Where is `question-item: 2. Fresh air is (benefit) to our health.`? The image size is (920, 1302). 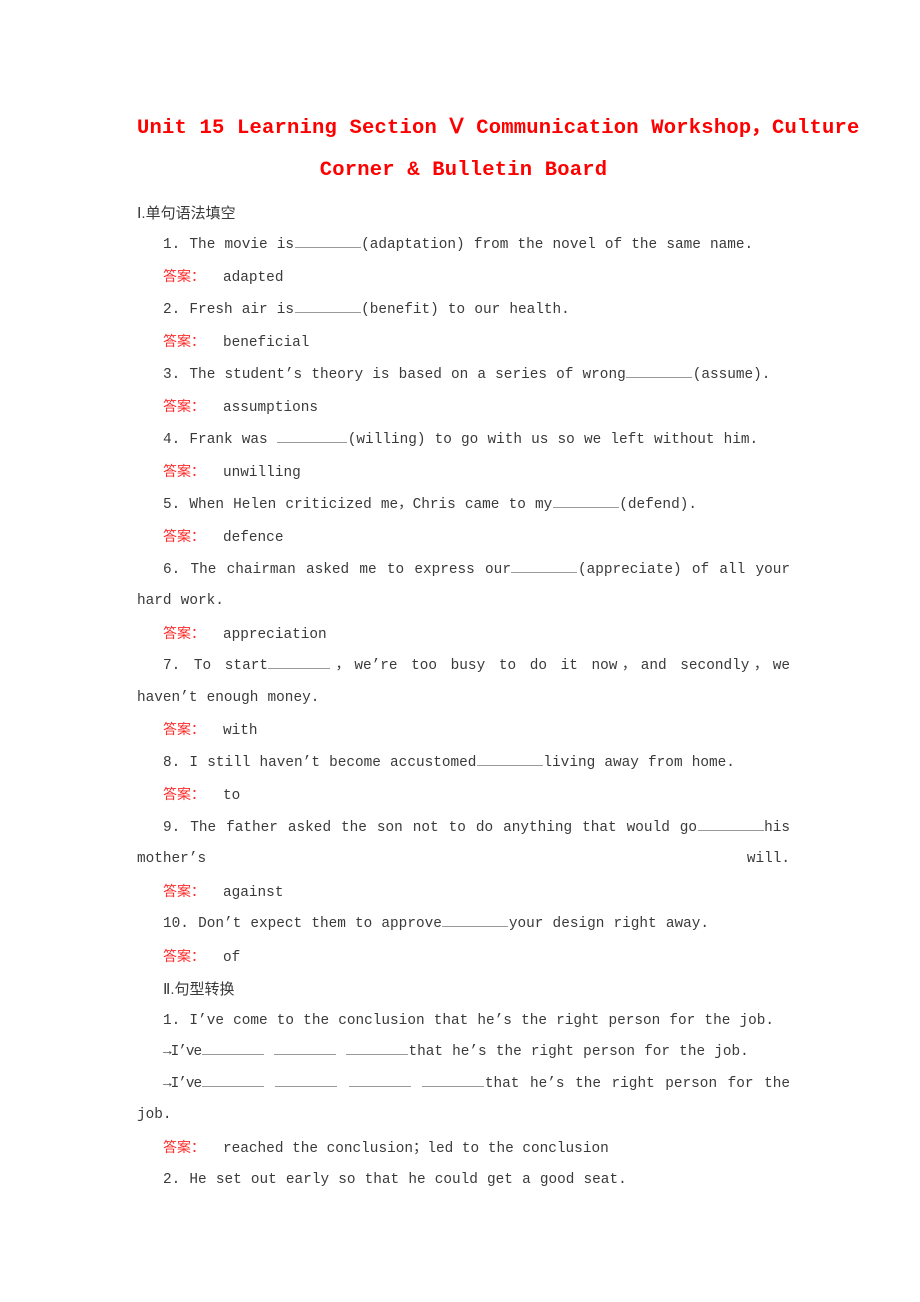 question-item: 2. Fresh air is (benefit) to our health. is located at coordinates (463, 311).